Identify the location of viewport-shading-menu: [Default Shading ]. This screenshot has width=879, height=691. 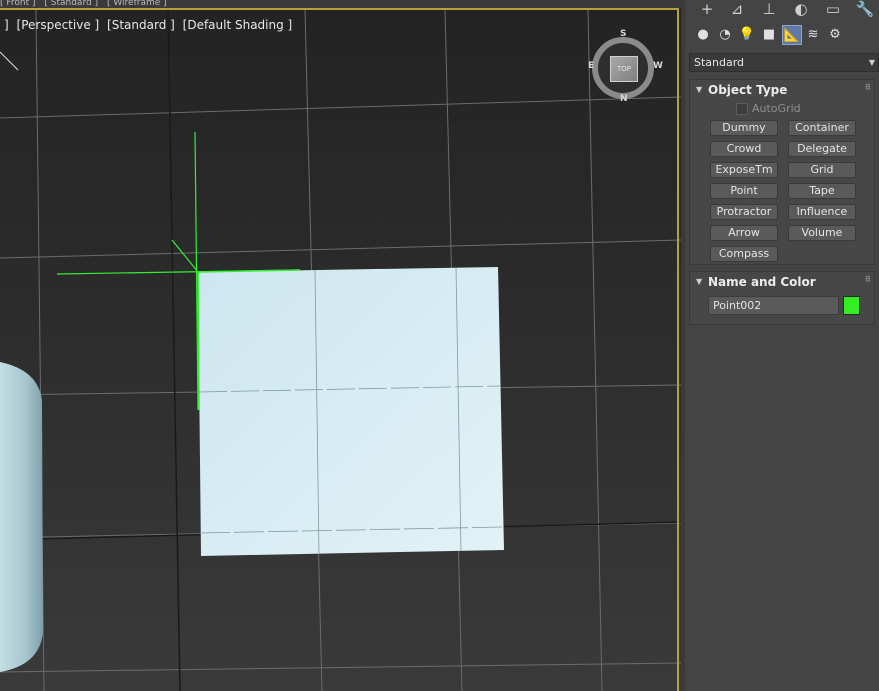
(238, 25).